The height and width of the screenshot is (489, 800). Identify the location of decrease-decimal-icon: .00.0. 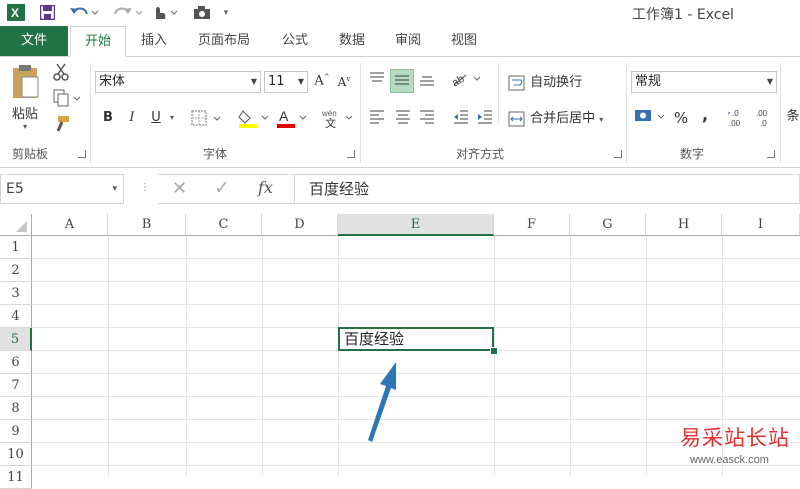
(765, 120).